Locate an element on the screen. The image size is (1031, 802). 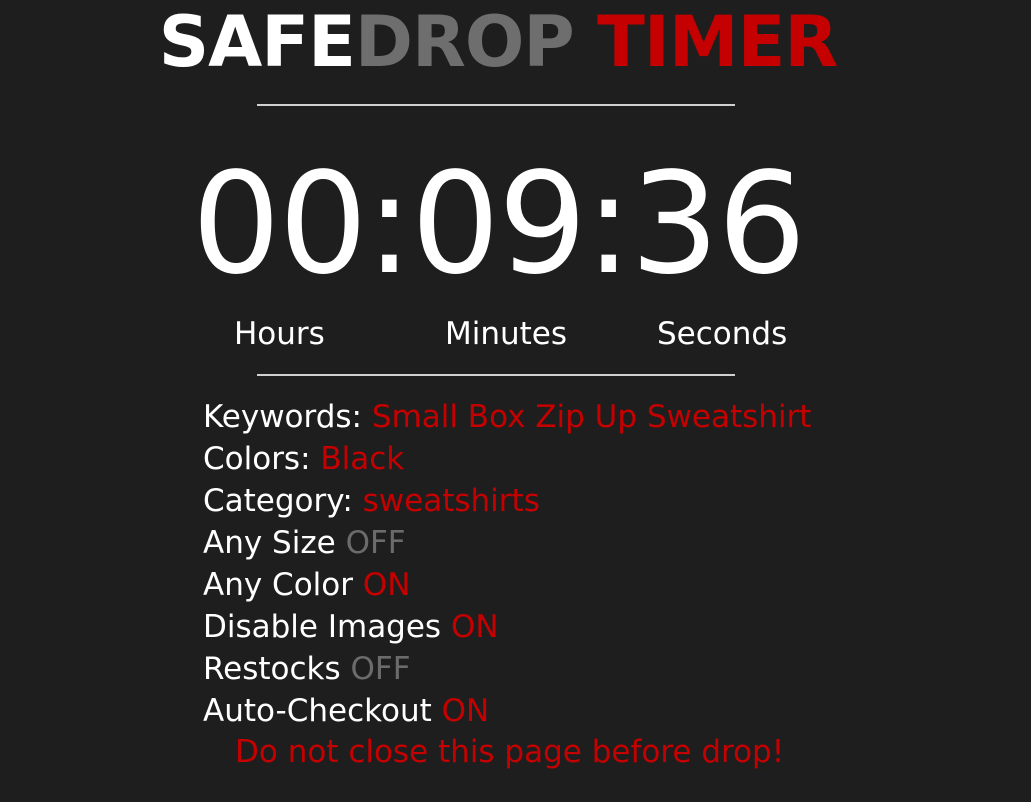
any-color-status: ON is located at coordinates (386, 585).